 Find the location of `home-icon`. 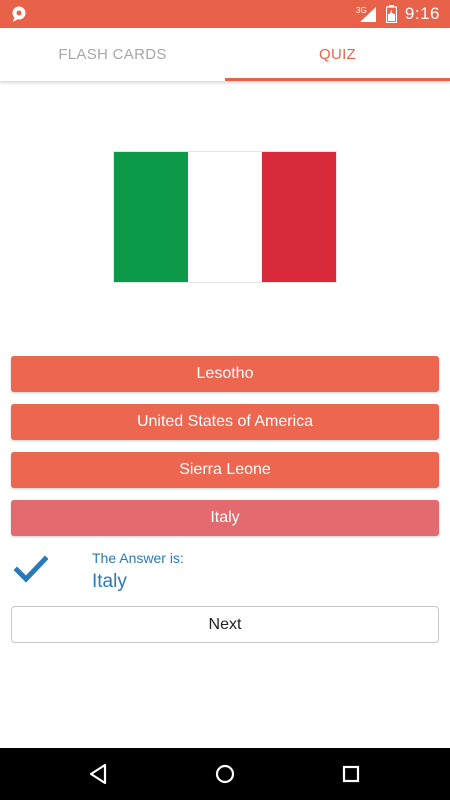

home-icon is located at coordinates (225, 774).